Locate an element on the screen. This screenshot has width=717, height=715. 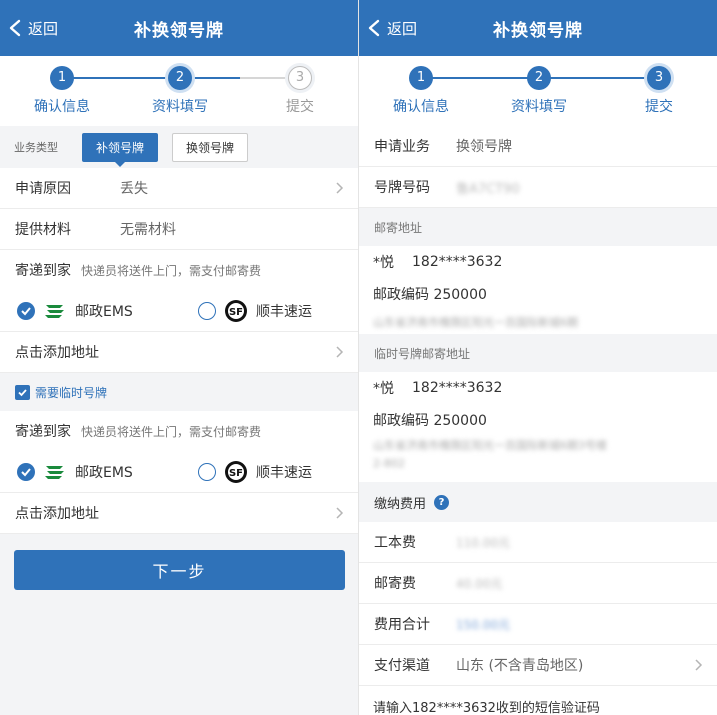
apply-business-row: 申请业务 换领号牌 is located at coordinates (538, 146).